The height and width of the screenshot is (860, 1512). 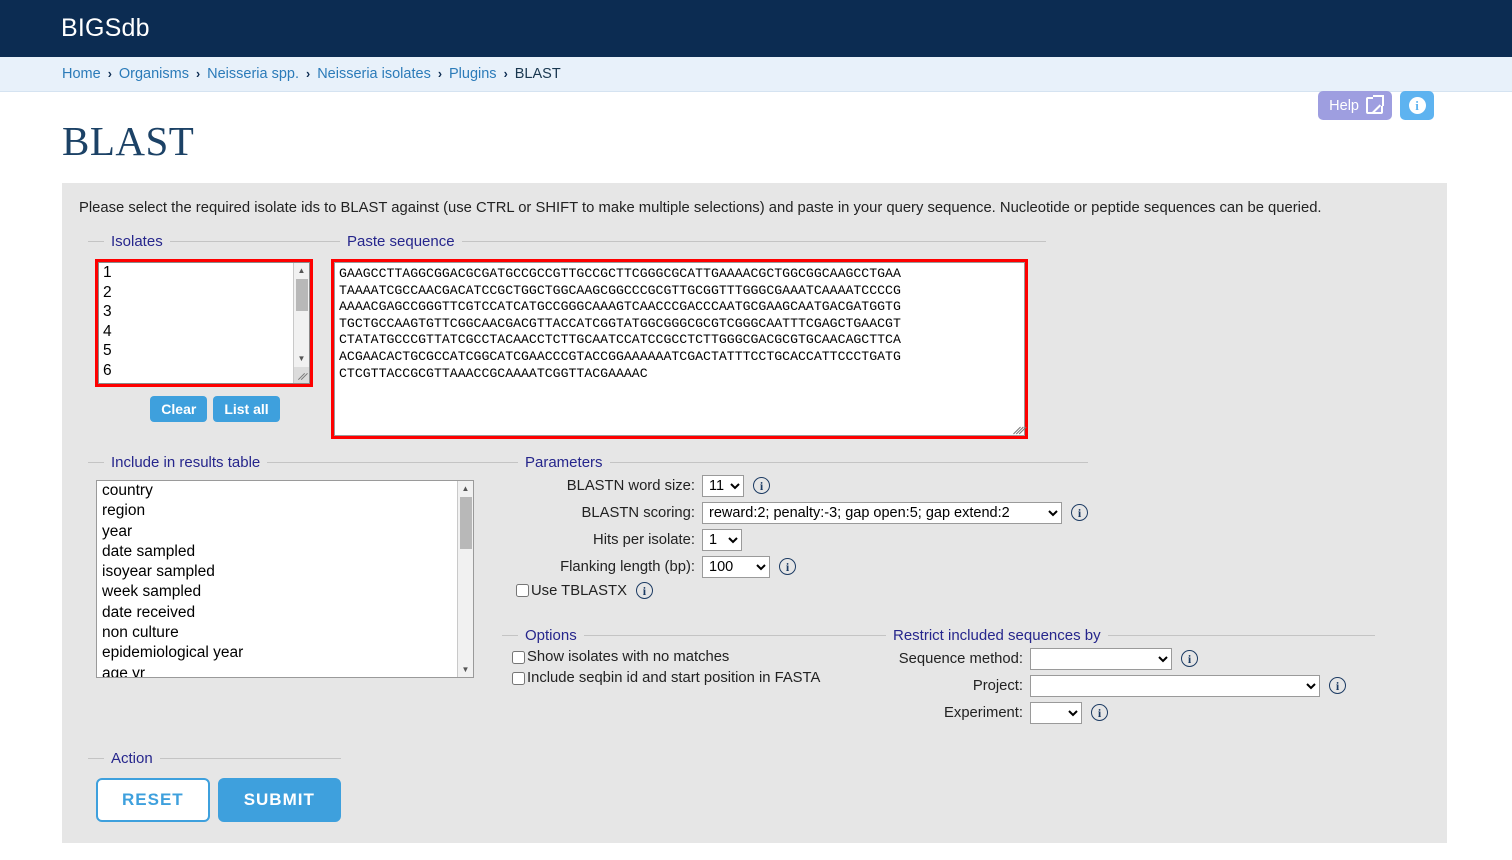 I want to click on list-item: 1, so click(x=204, y=273).